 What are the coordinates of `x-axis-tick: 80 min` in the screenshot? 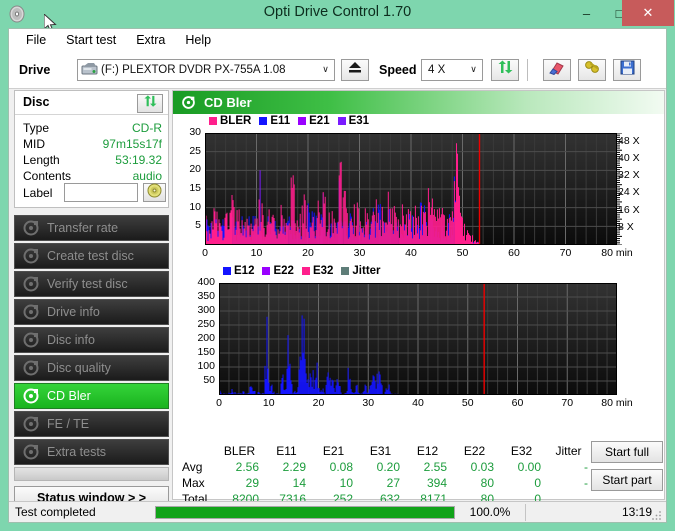 It's located at (617, 403).